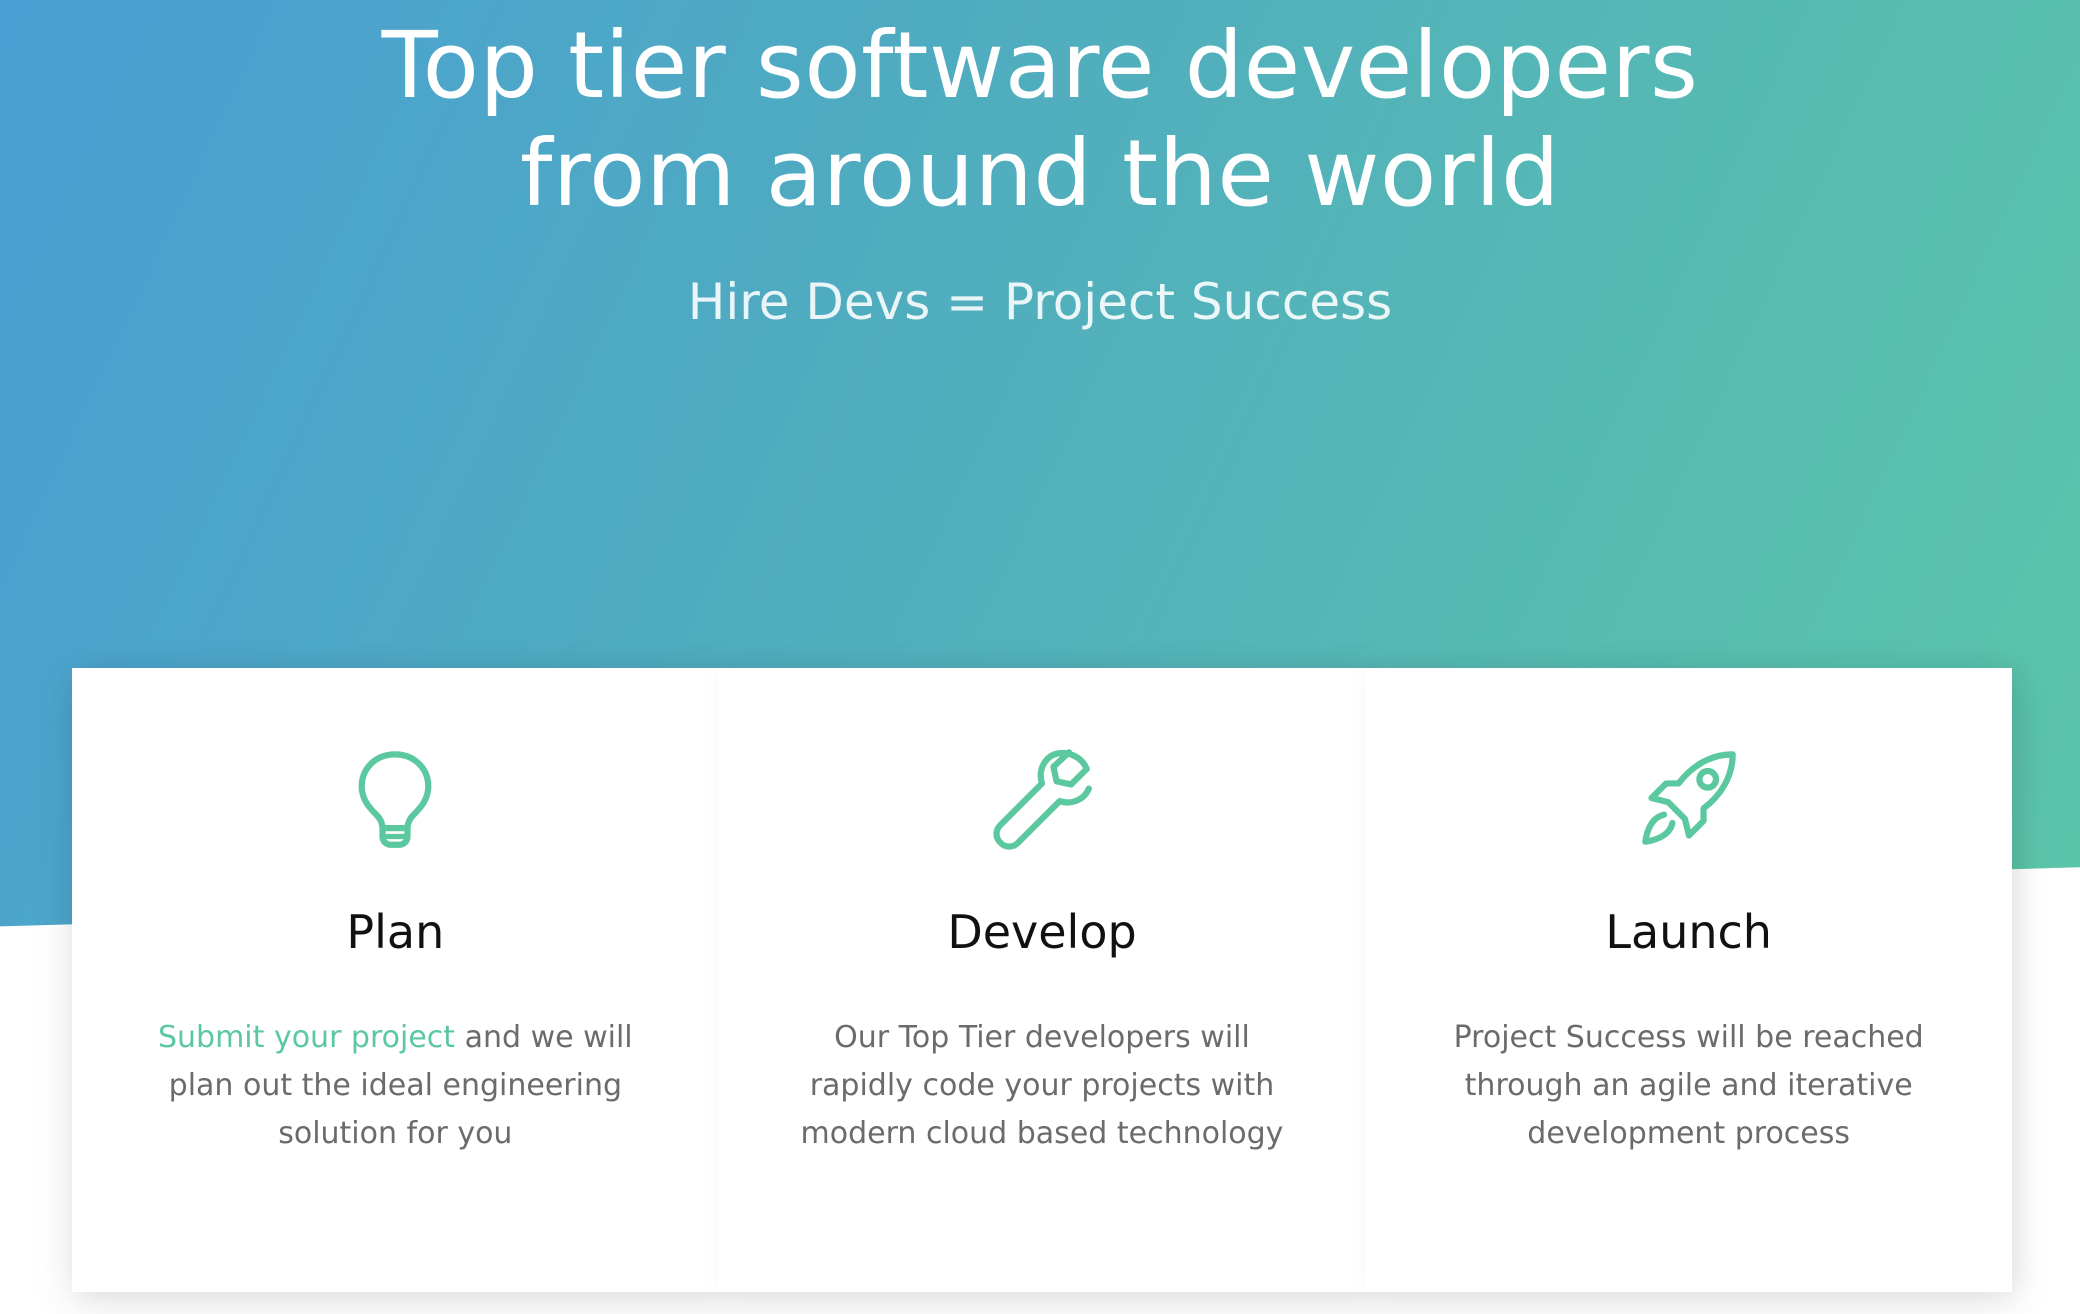 The image size is (2080, 1314). I want to click on submit-project-link: Submit your project, so click(306, 1037).